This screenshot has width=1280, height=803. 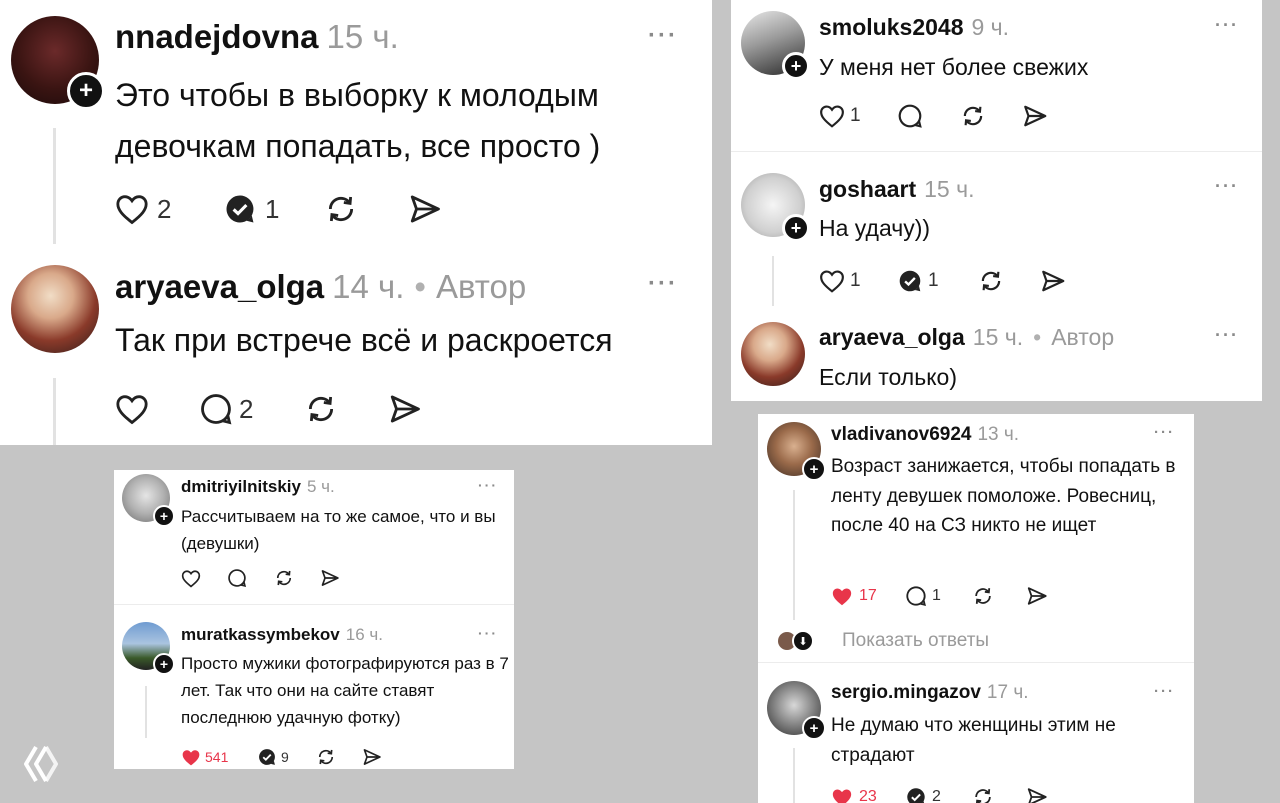 I want to click on action-bar: 1 1, so click(x=943, y=281).